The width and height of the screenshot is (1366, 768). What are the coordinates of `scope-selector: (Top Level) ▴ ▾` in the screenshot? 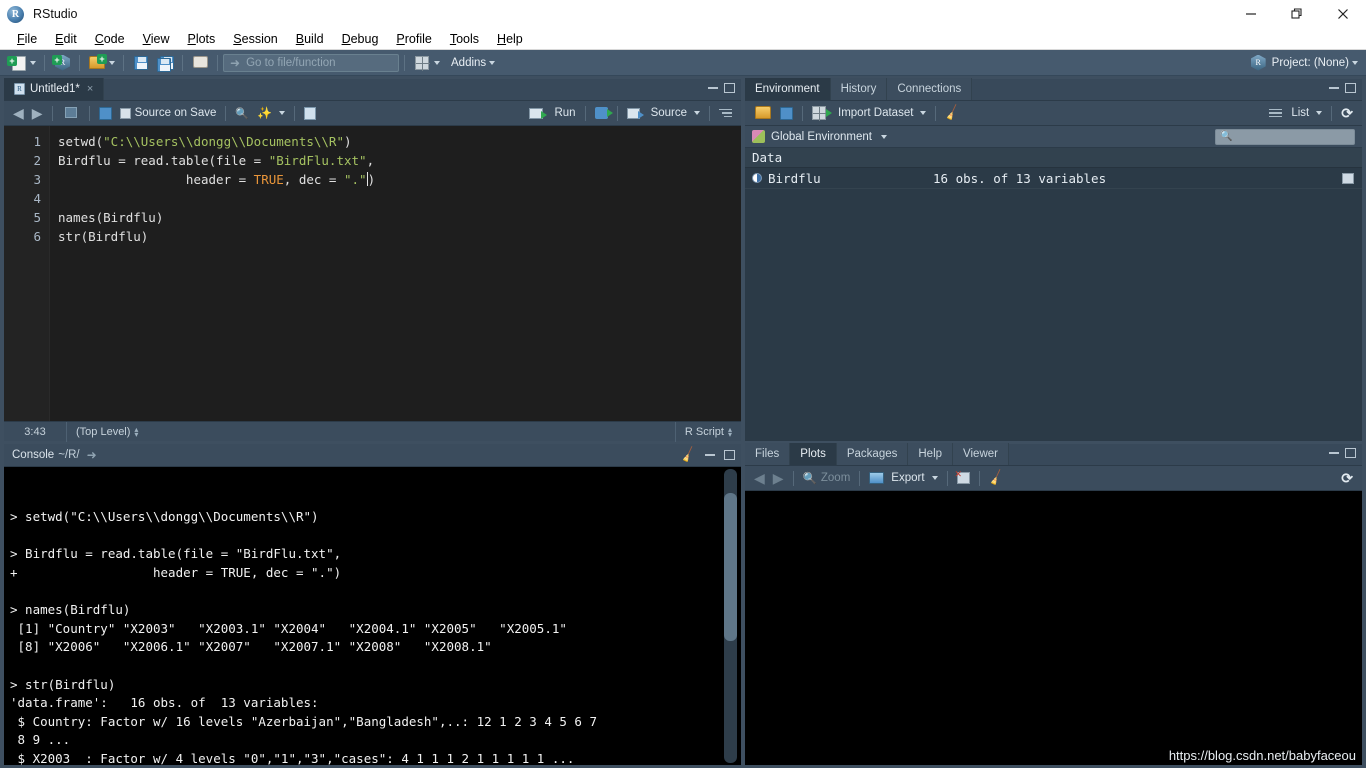 It's located at (107, 432).